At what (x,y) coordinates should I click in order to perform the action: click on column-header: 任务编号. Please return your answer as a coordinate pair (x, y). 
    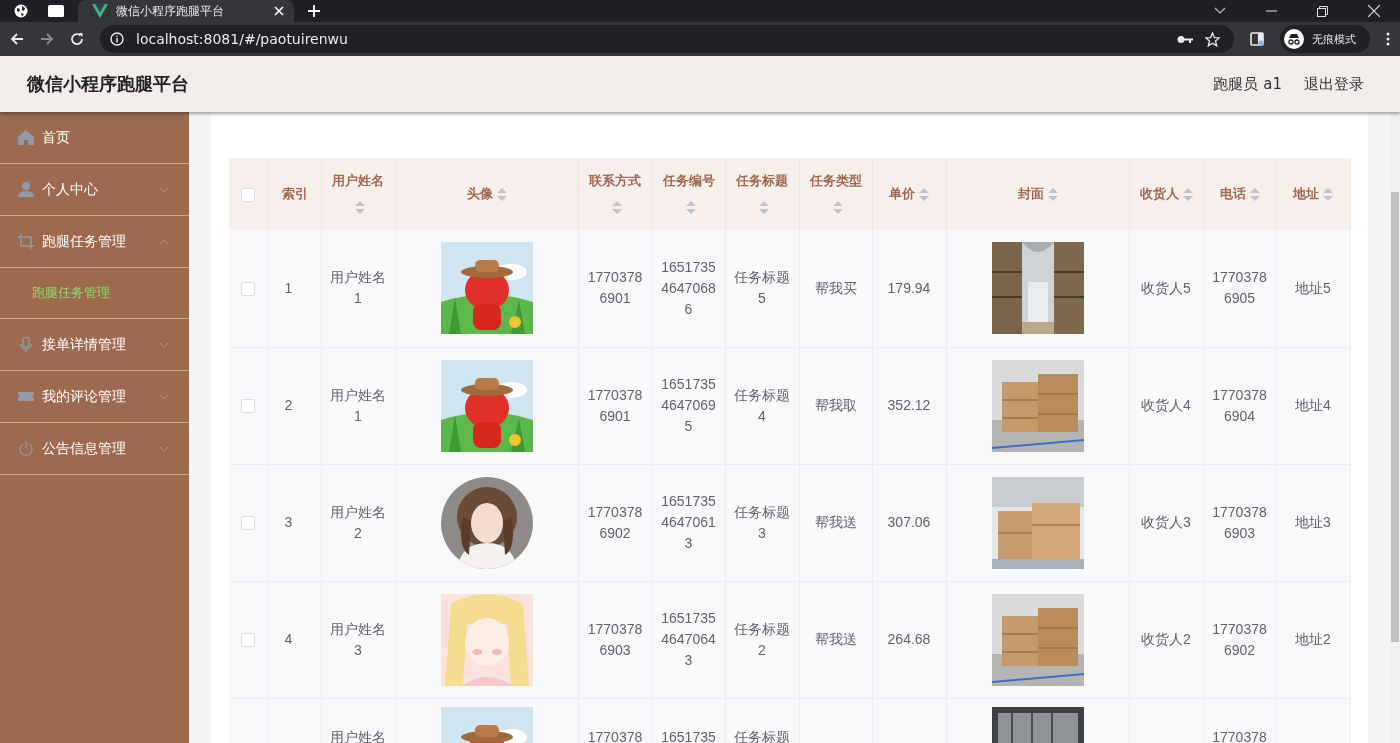
    Looking at the image, I should click on (688, 194).